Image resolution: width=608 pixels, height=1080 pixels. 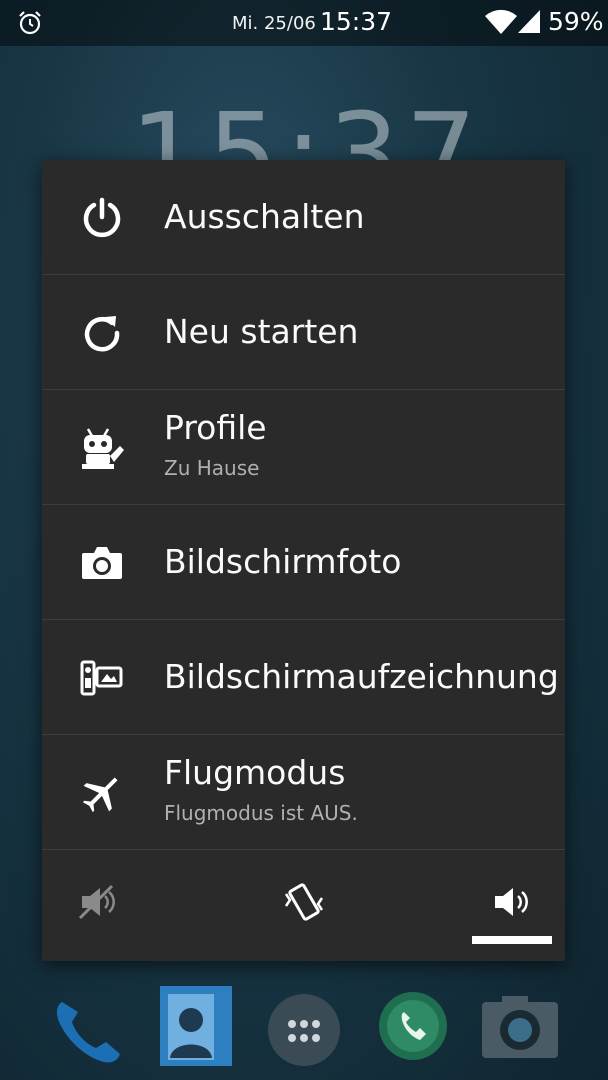 I want to click on sound-on-icon, so click(x=513, y=902).